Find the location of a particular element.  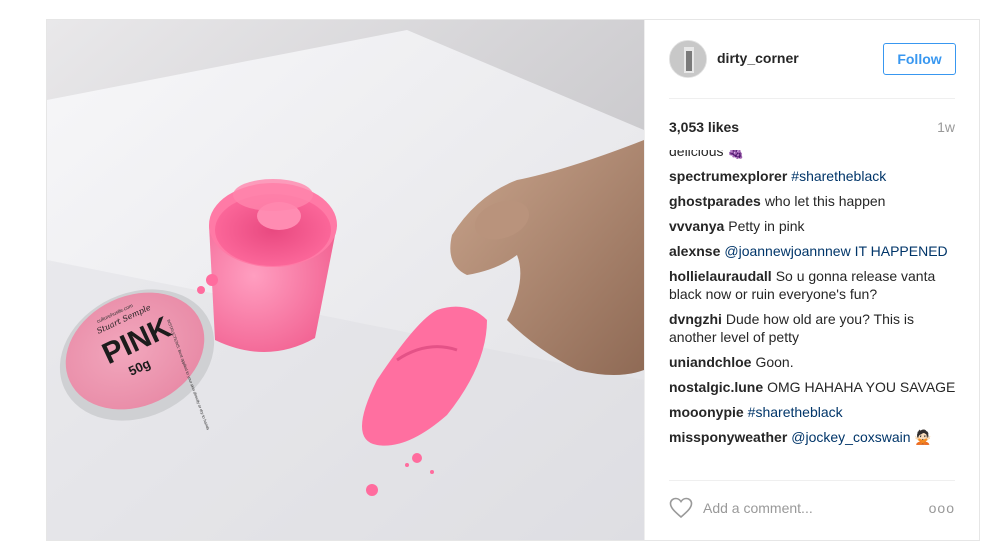

follow-button: Follow is located at coordinates (919, 59).